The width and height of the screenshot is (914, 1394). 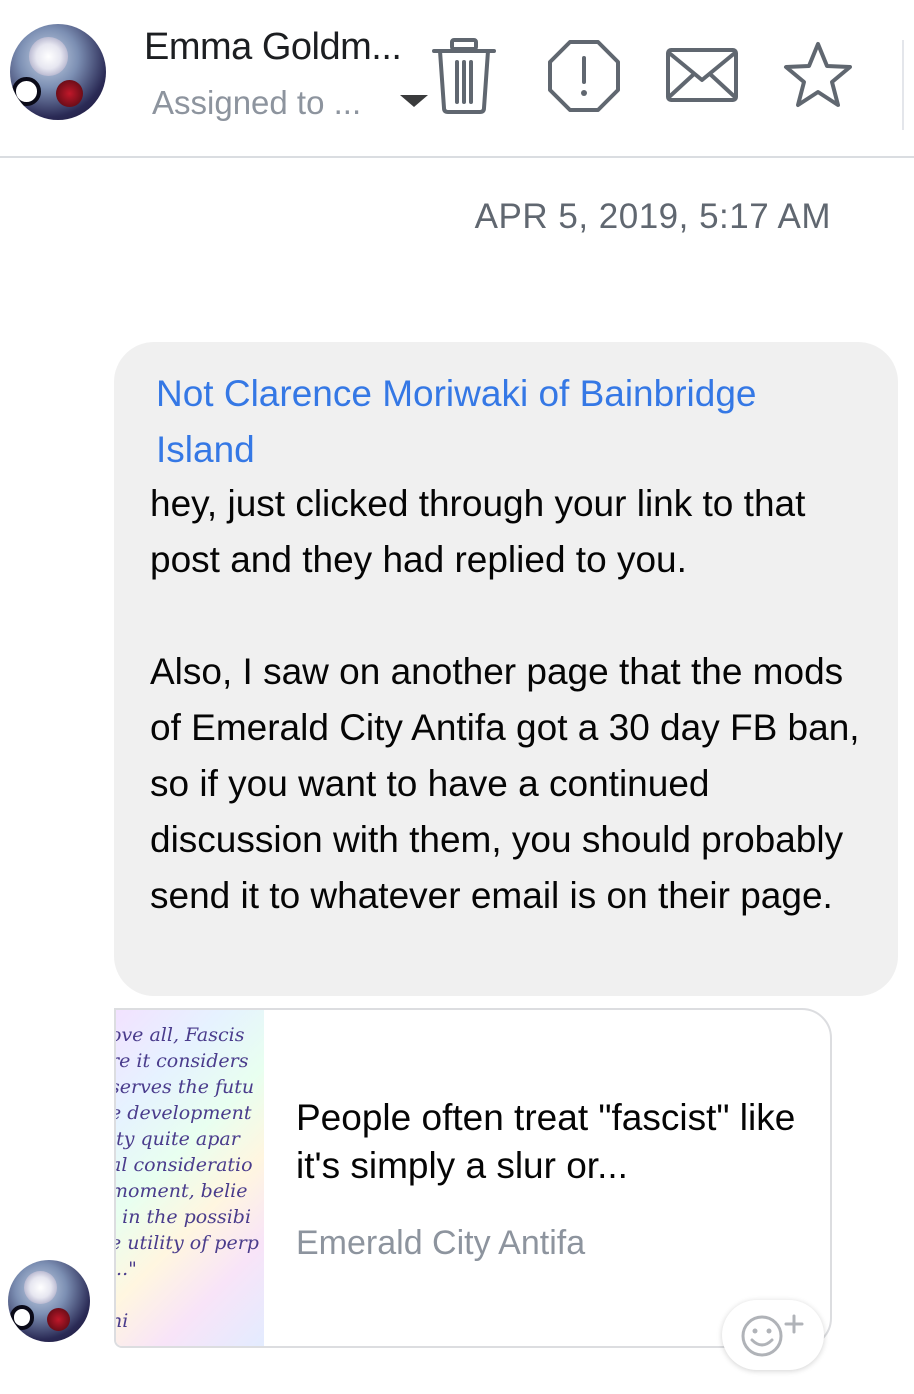 I want to click on thumbnail-text-line: ni, so click(x=122, y=1321).